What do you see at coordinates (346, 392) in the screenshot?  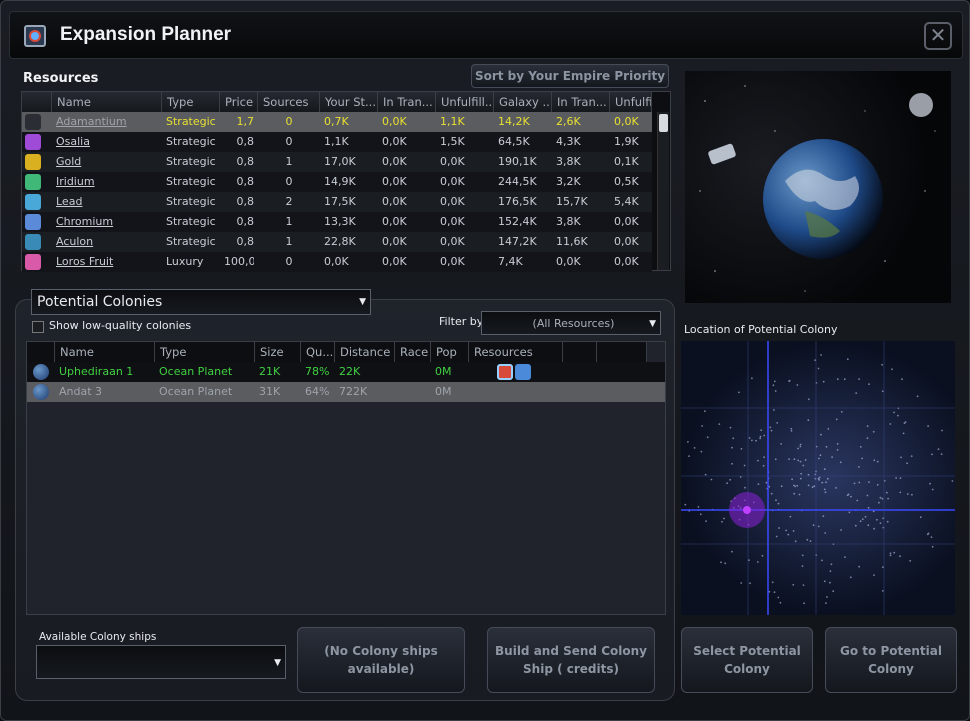 I see `colony-row: Andat 3 Ocean Planet 31K 64% 722K 0M` at bounding box center [346, 392].